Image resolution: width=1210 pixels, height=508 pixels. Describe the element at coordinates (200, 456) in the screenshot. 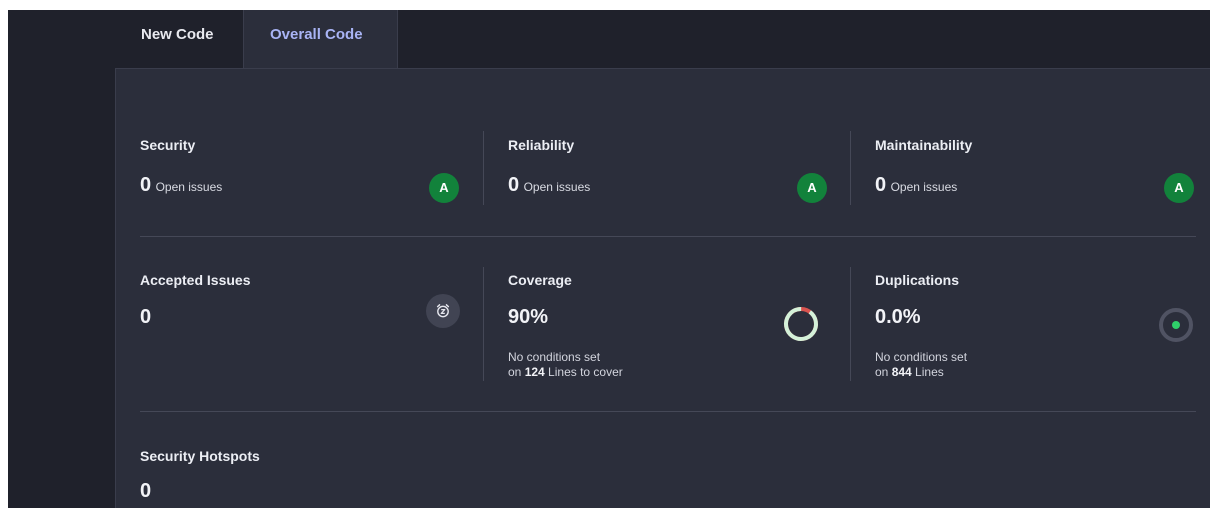

I see `security-hotspots-title: Security Hotspots` at that location.